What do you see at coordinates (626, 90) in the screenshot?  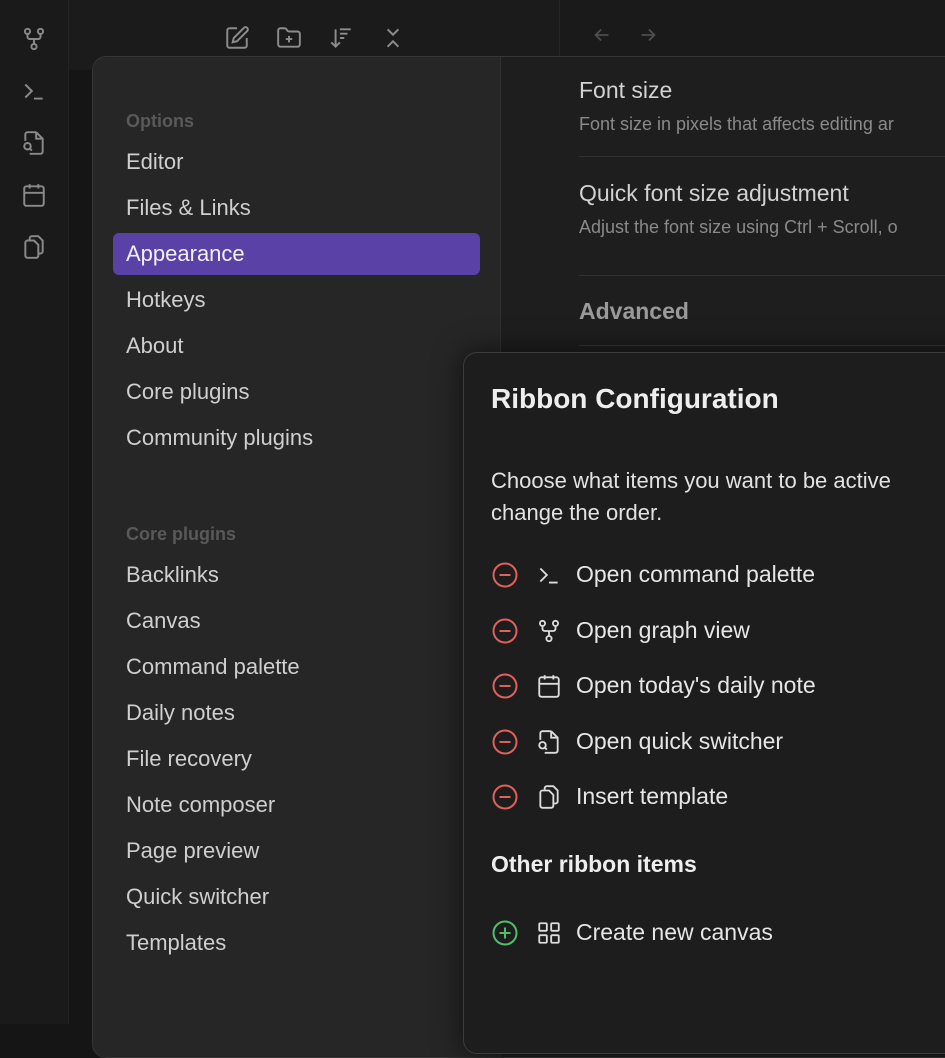 I see `font-size-setting-name: Font size` at bounding box center [626, 90].